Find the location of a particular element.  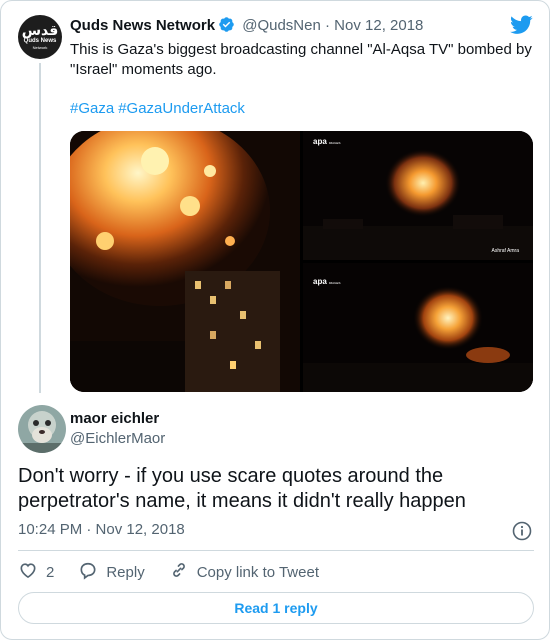

photo-credit: Ashraf Amra is located at coordinates (505, 251).